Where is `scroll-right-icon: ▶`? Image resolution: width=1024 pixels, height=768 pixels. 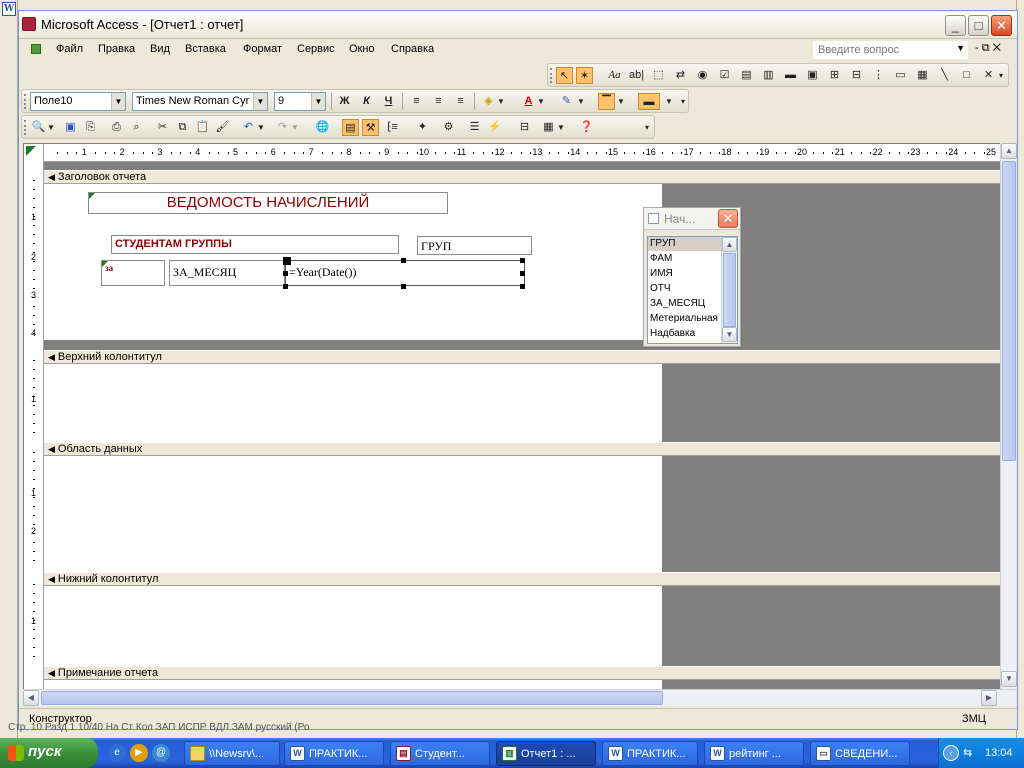 scroll-right-icon: ▶ is located at coordinates (989, 698).